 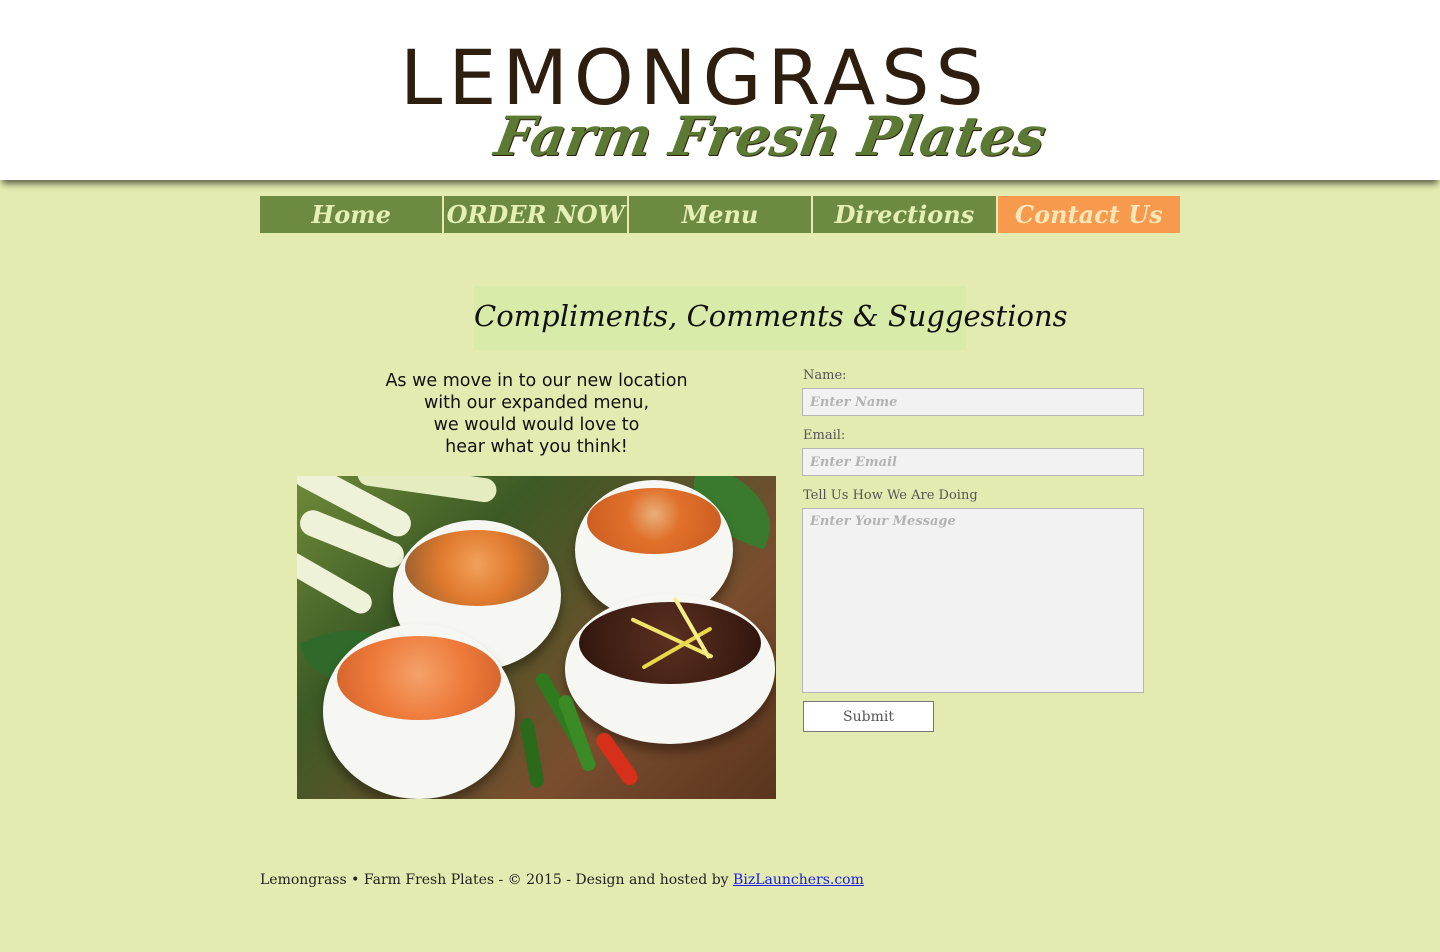 What do you see at coordinates (536, 403) in the screenshot?
I see `intro-line: with our expanded menu,` at bounding box center [536, 403].